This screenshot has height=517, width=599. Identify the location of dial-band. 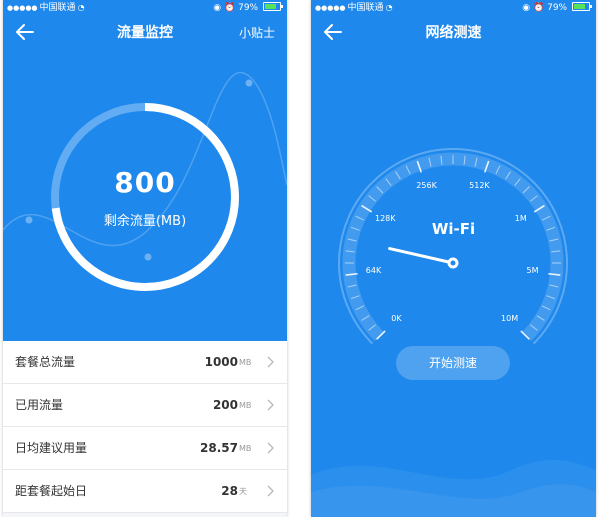
(453, 247).